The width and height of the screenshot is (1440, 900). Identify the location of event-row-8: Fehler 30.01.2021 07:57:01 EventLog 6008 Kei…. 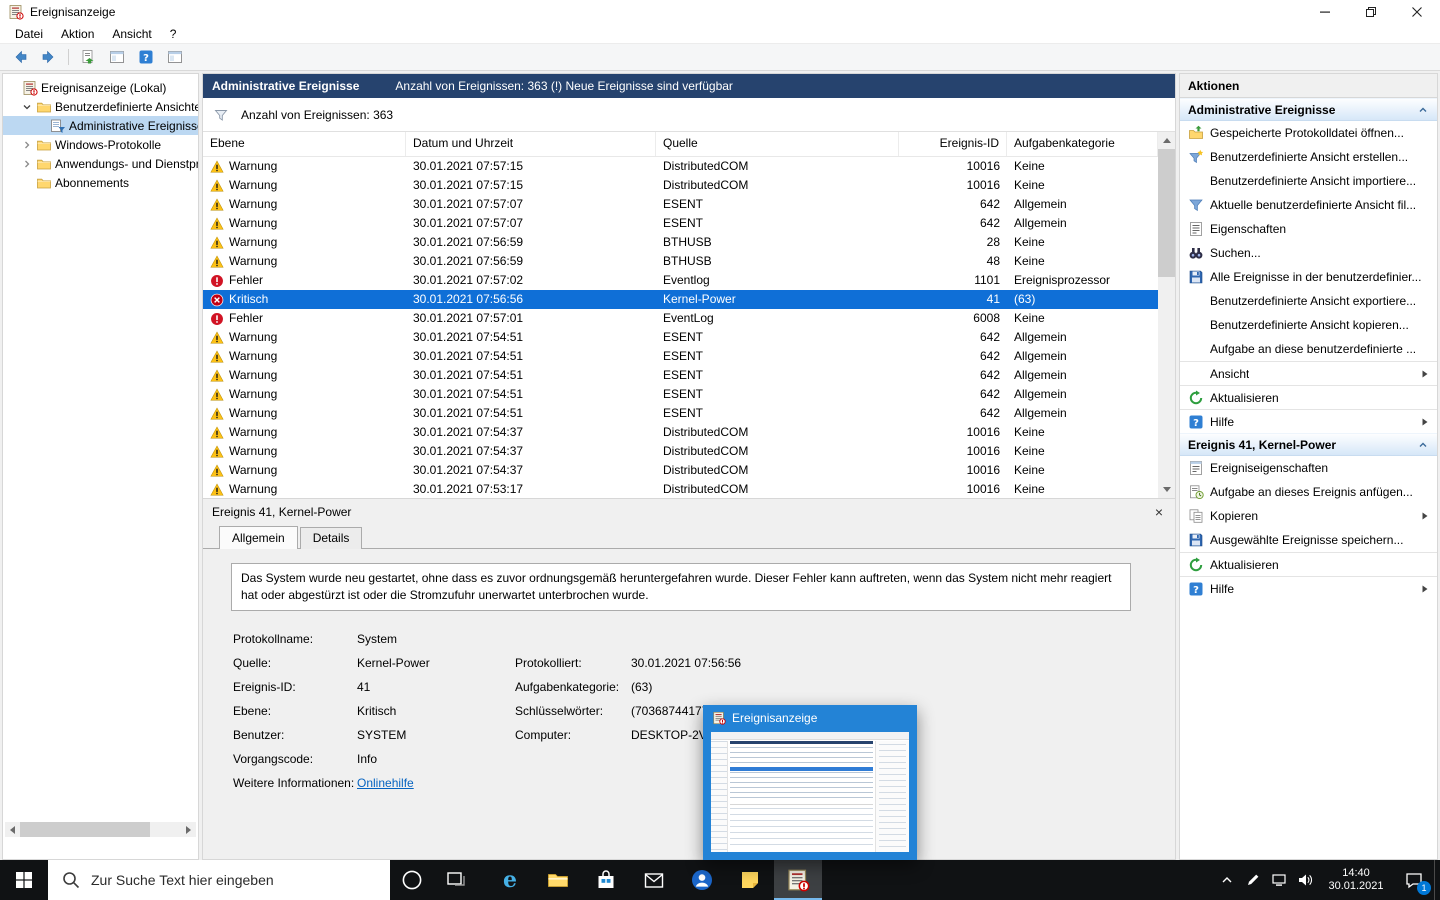
(680, 318).